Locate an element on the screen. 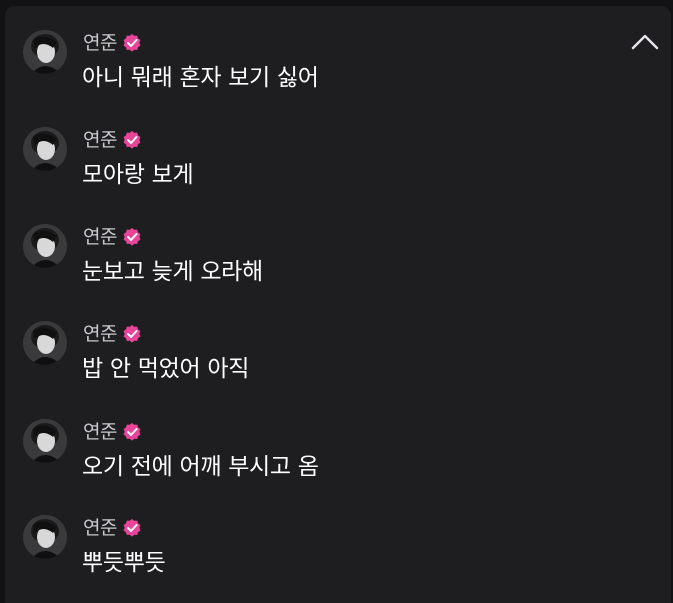 The height and width of the screenshot is (603, 673). message-text: 모아랑 보게 is located at coordinates (138, 175).